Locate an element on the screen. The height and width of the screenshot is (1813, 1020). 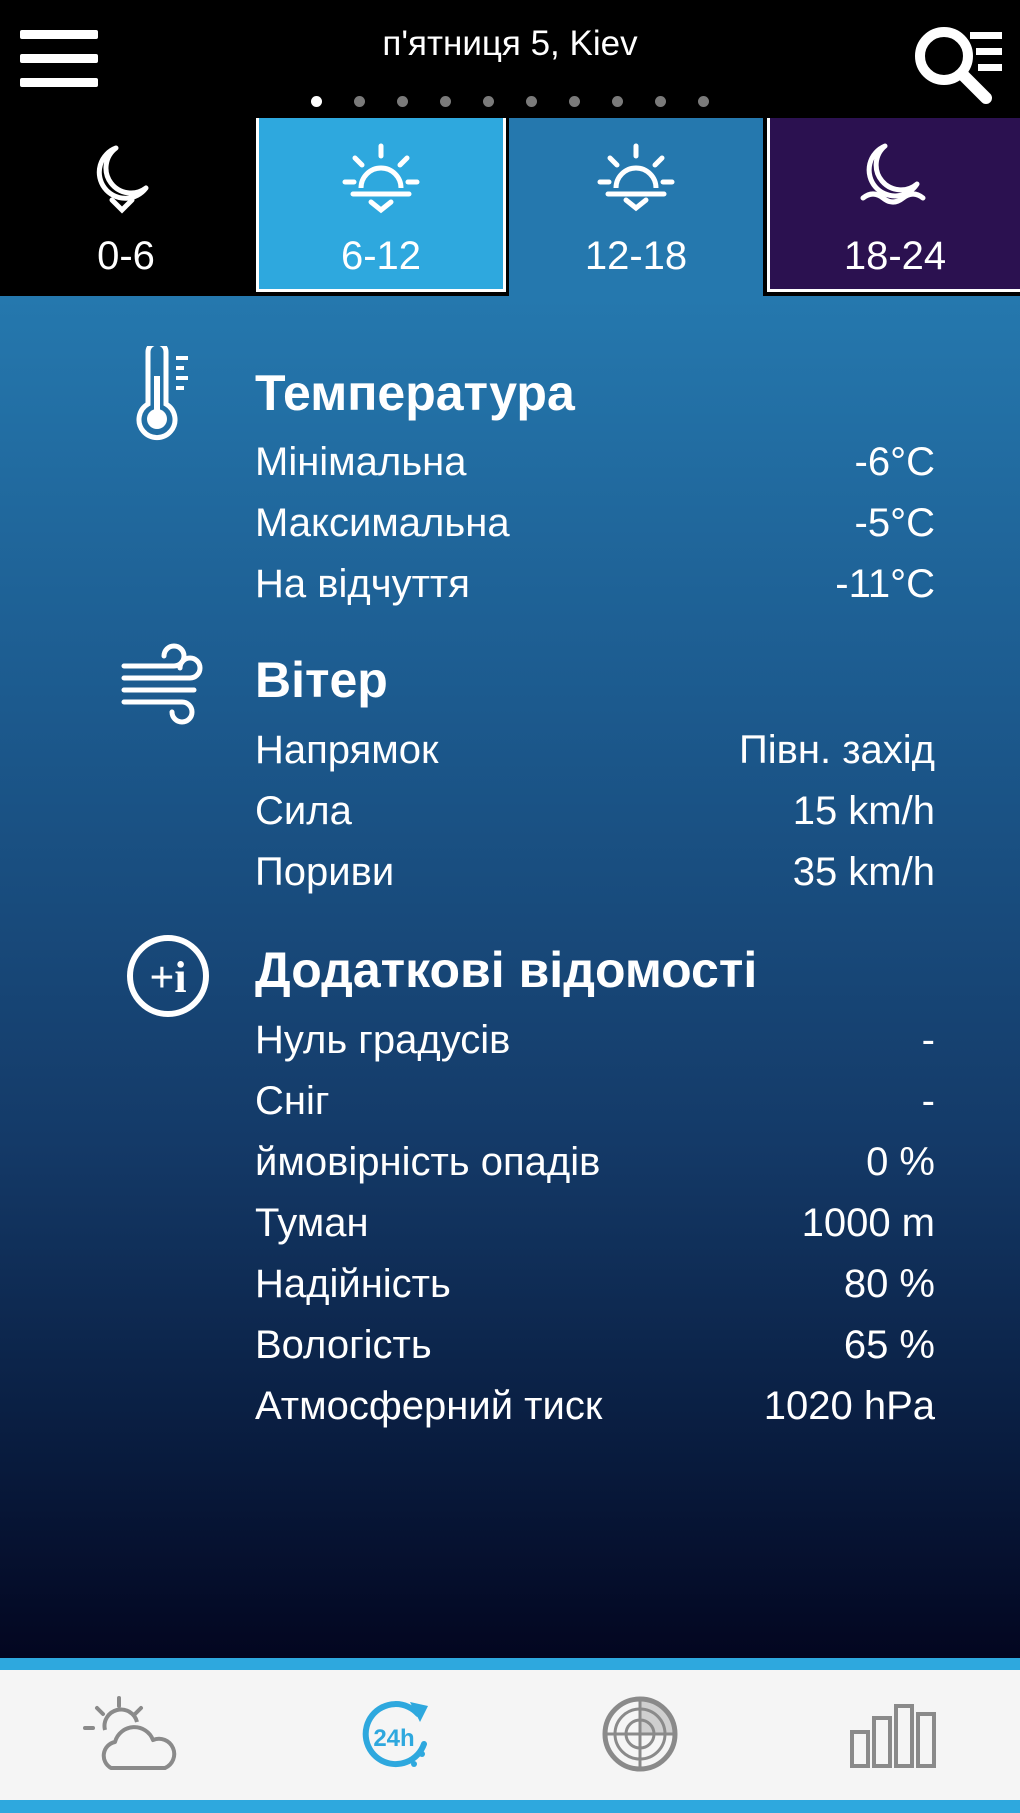
temperature-row: На відчуття -11°C is located at coordinates (595, 584).